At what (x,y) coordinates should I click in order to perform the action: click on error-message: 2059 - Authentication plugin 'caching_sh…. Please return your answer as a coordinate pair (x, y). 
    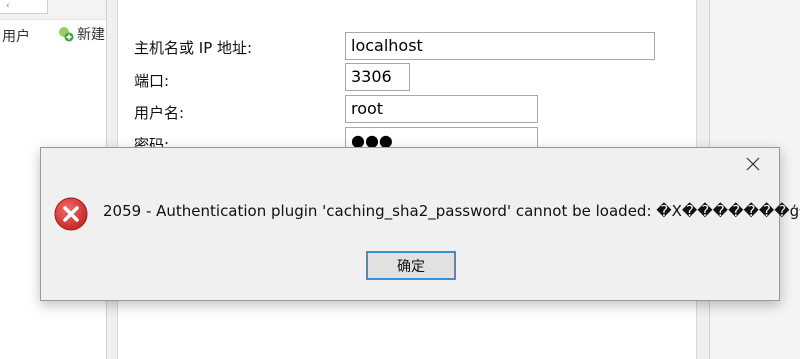
    Looking at the image, I should click on (451, 211).